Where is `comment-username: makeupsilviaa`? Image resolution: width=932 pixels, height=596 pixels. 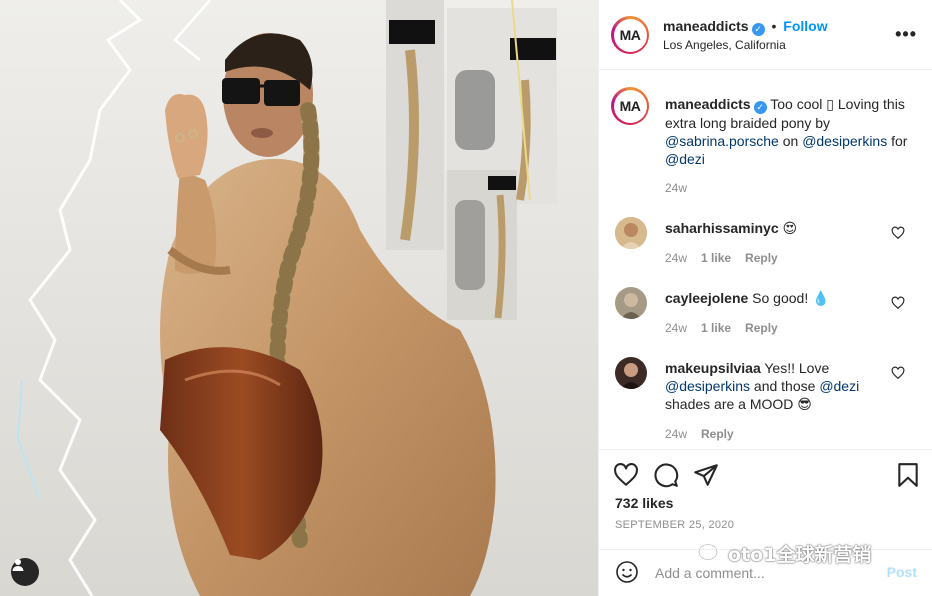 comment-username: makeupsilviaa is located at coordinates (713, 368).